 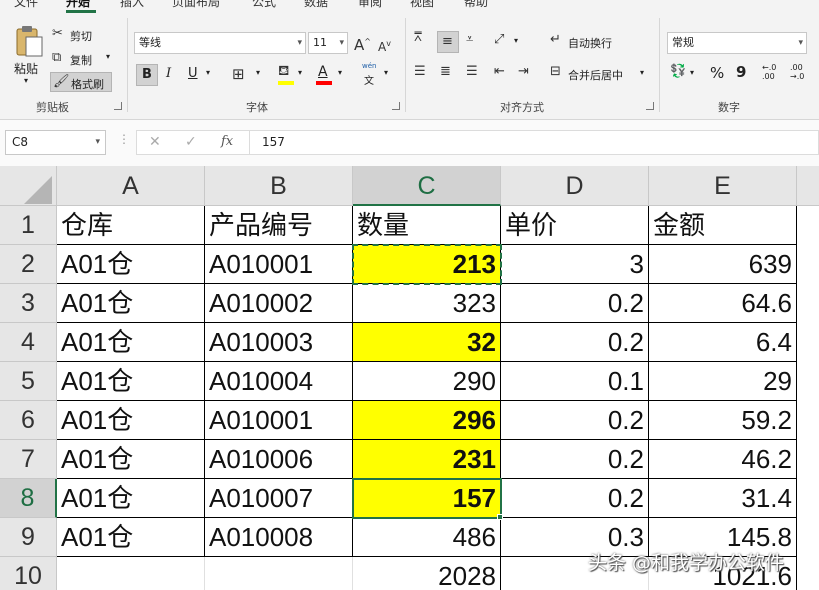 I want to click on fill-handle, so click(x=500, y=517).